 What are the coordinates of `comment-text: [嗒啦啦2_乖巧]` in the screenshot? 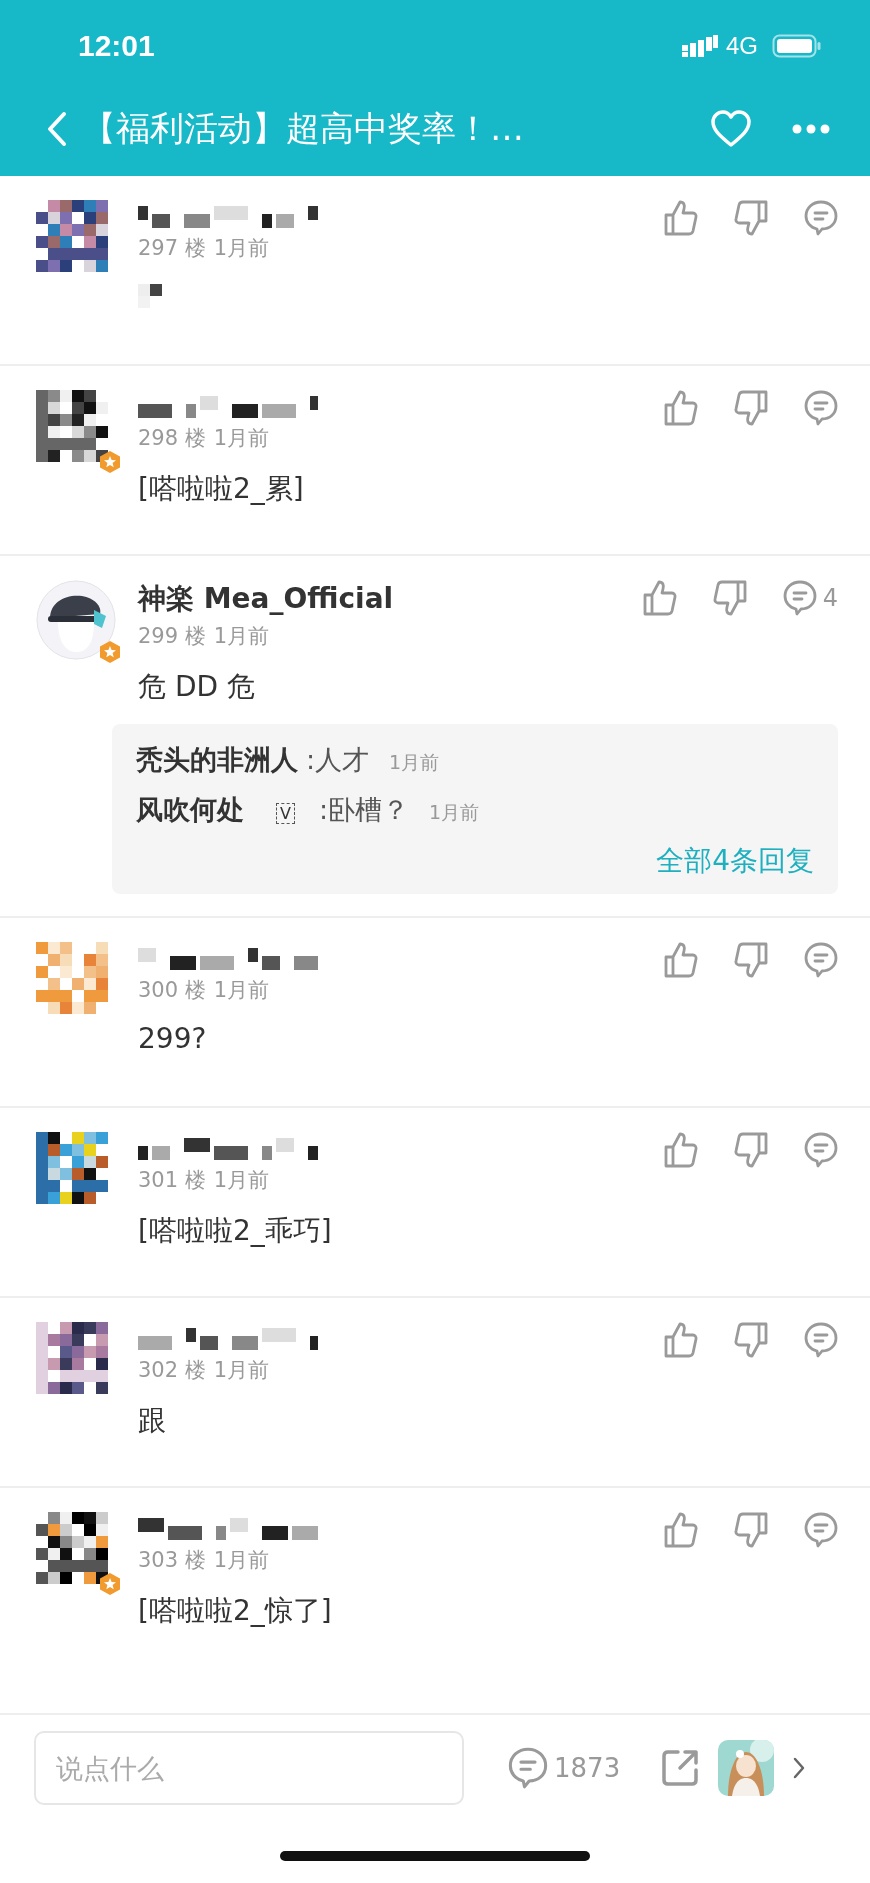 It's located at (235, 1231).